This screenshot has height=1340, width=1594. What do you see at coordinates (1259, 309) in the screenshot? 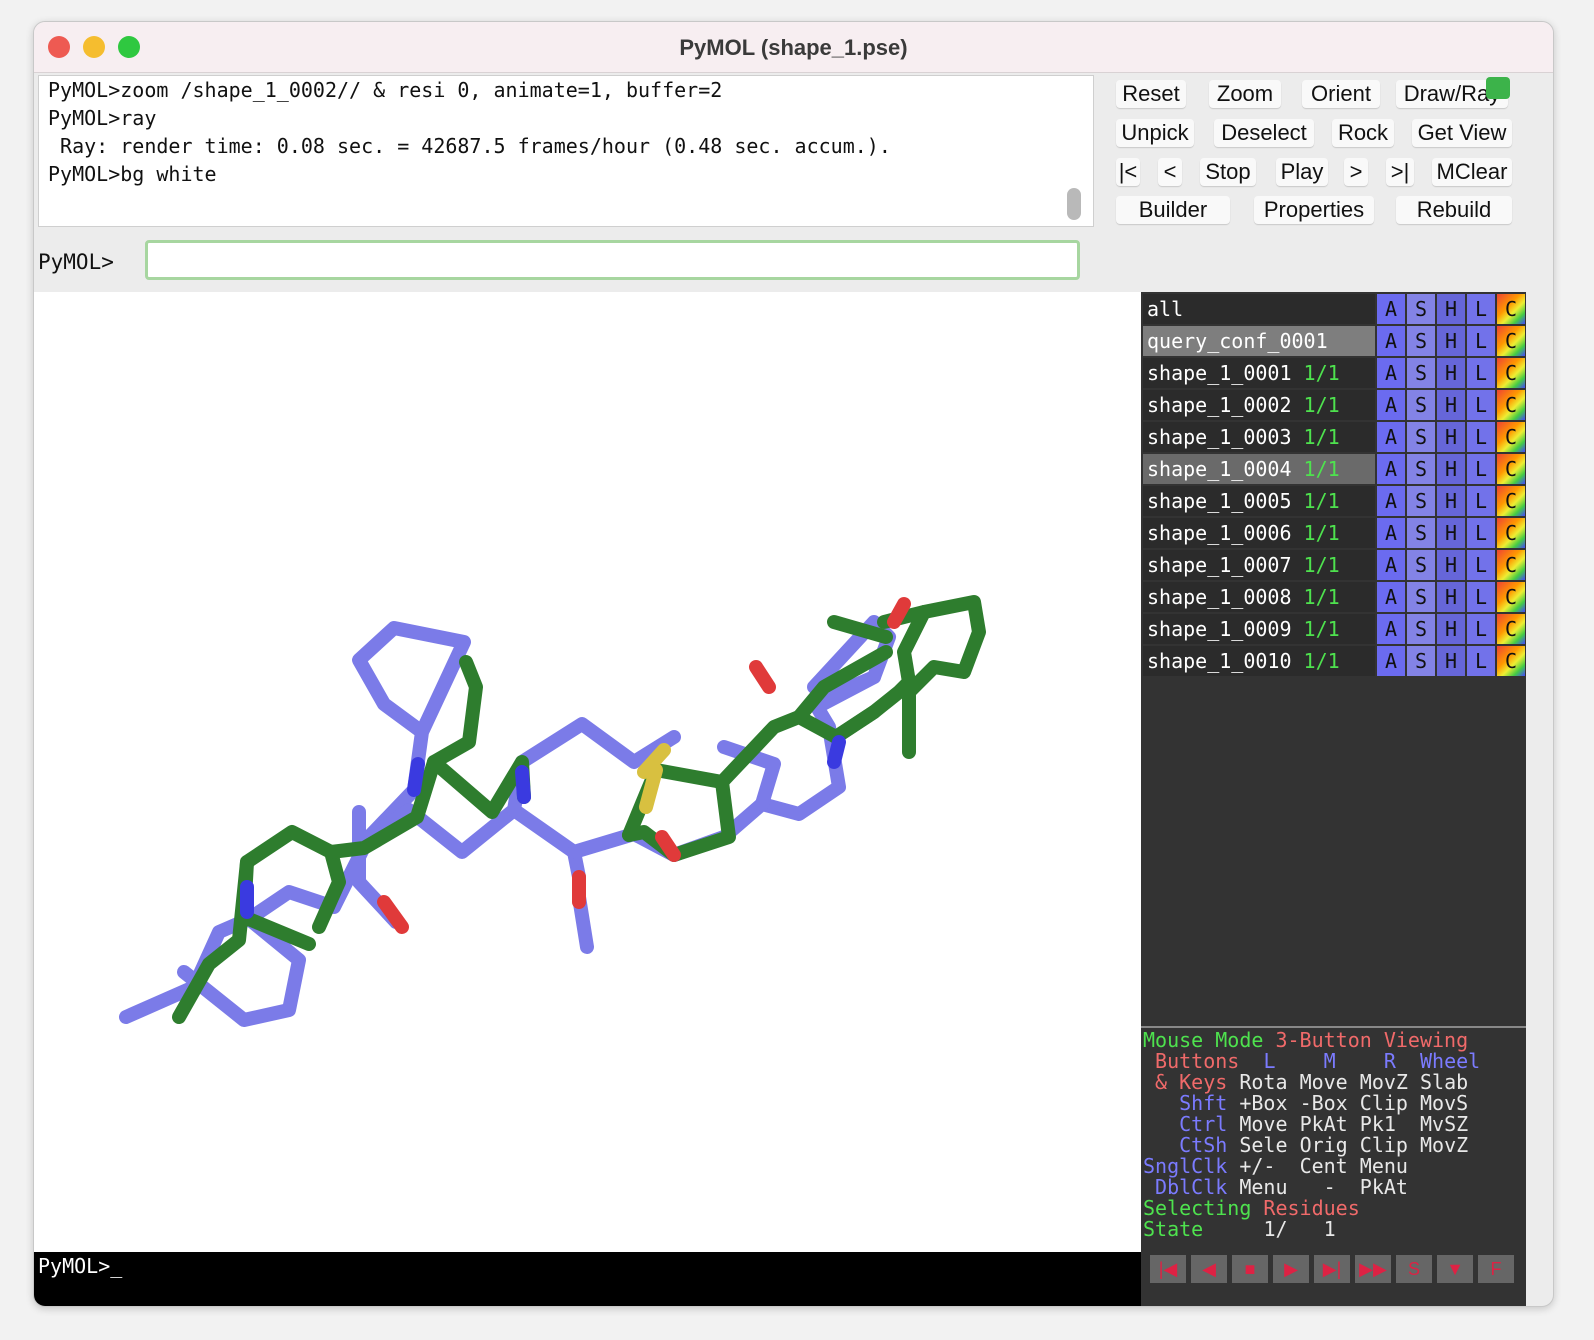
I see `object-name: all` at bounding box center [1259, 309].